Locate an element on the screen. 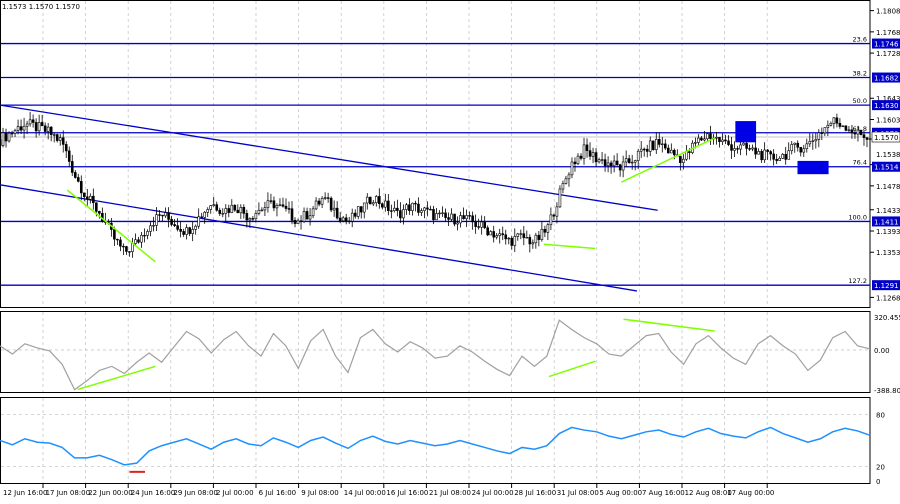  rsi-tick-label: 80 is located at coordinates (880, 415).